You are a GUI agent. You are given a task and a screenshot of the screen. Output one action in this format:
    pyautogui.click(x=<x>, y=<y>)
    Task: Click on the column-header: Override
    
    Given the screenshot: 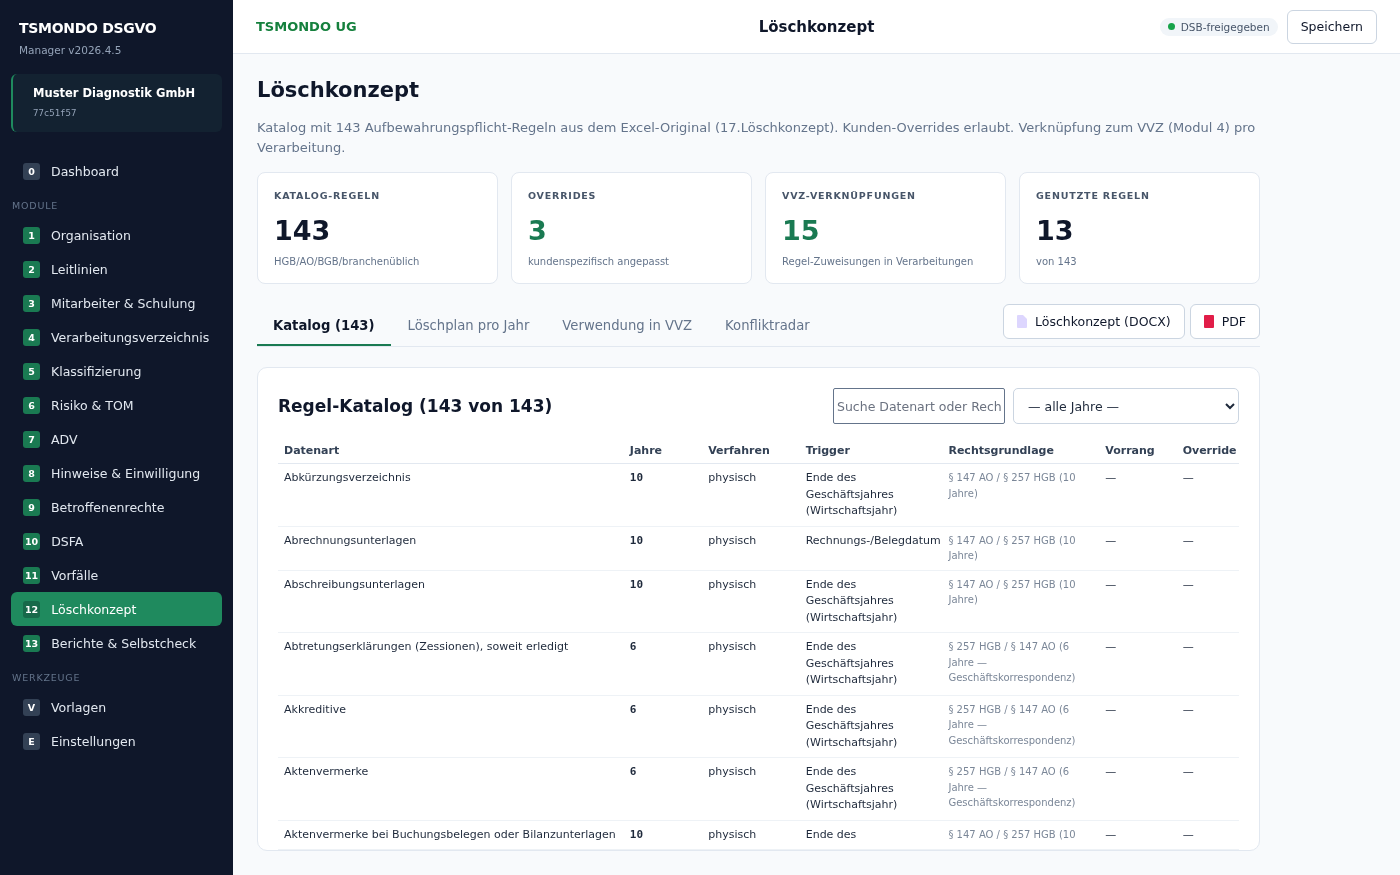 What is the action you would take?
    pyautogui.click(x=1207, y=451)
    